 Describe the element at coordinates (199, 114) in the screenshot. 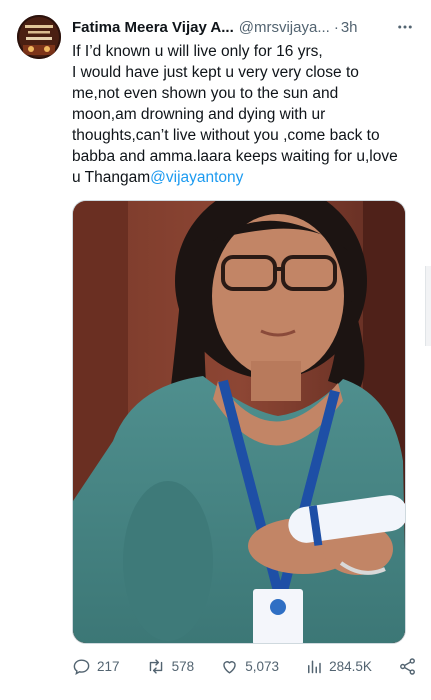

I see `tweet-line: moon,am drowning and dying with ur` at that location.